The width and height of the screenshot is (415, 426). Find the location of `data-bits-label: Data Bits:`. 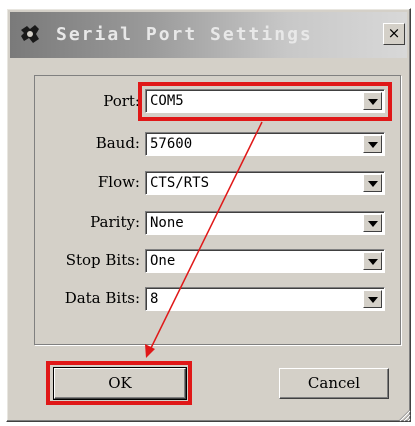

data-bits-label: Data Bits: is located at coordinates (102, 298).